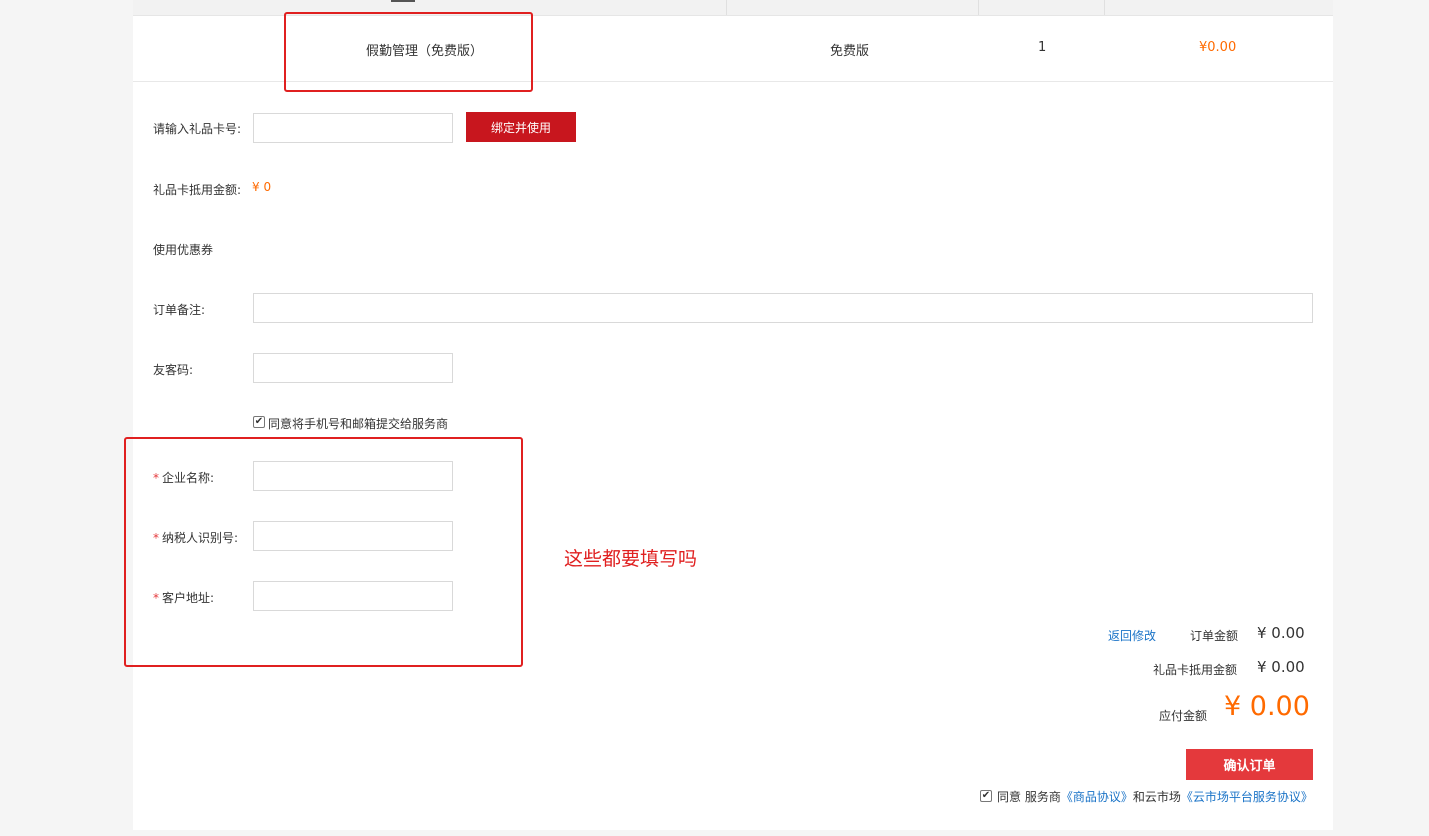 This screenshot has height=836, width=1429. What do you see at coordinates (353, 368) in the screenshot?
I see `referral-code-input` at bounding box center [353, 368].